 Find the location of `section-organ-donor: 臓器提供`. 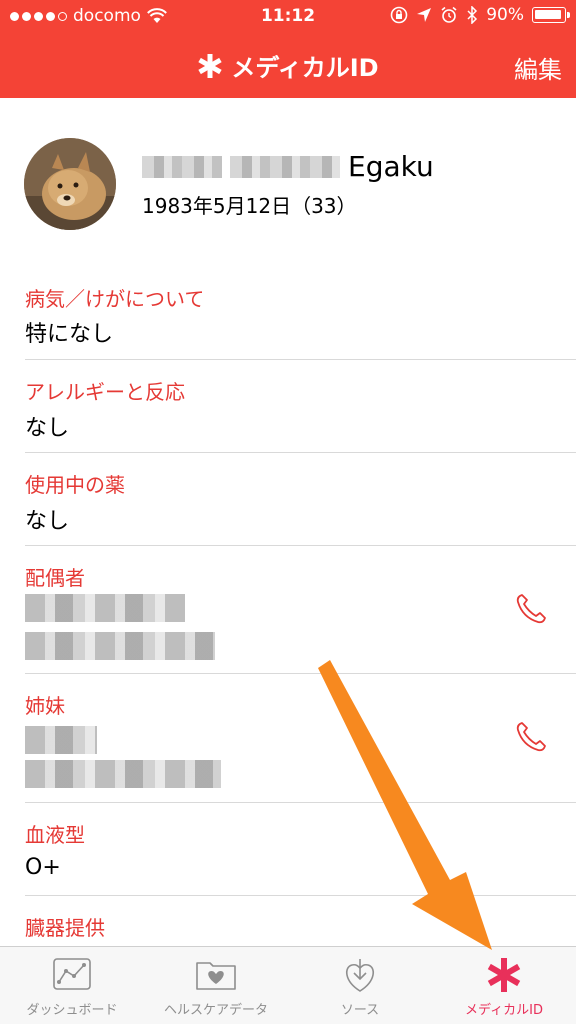

section-organ-donor: 臓器提供 is located at coordinates (288, 921).